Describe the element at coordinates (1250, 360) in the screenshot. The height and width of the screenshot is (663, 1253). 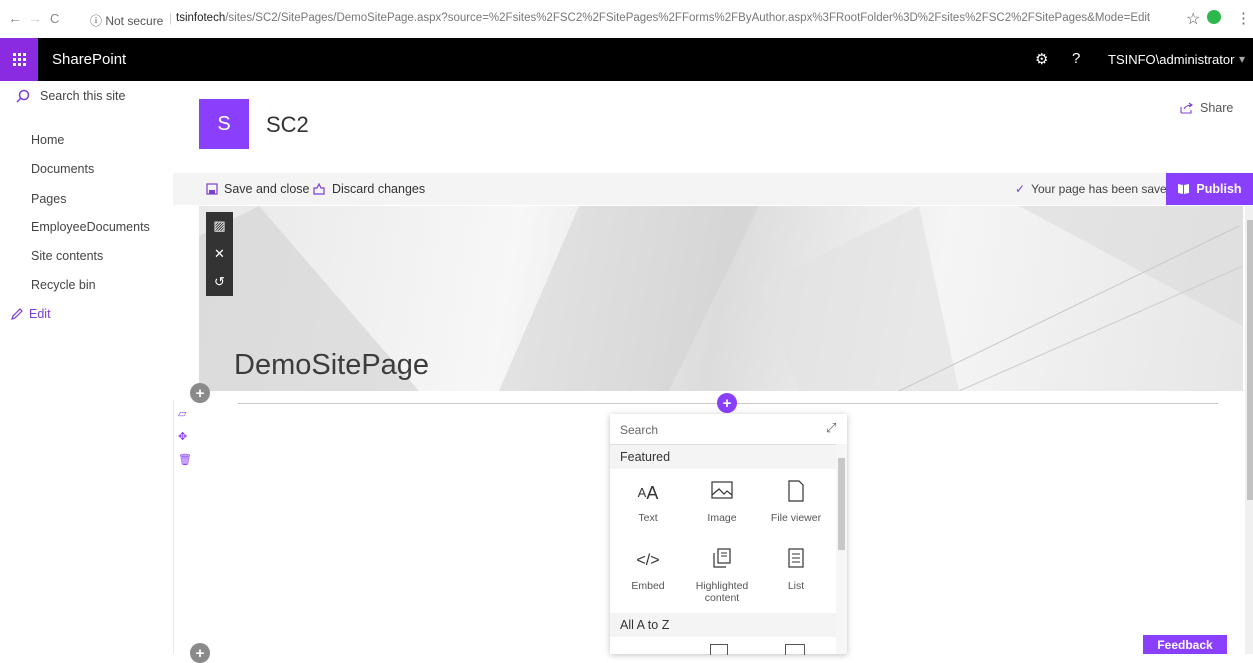
I see `page-scroll-thumb` at that location.